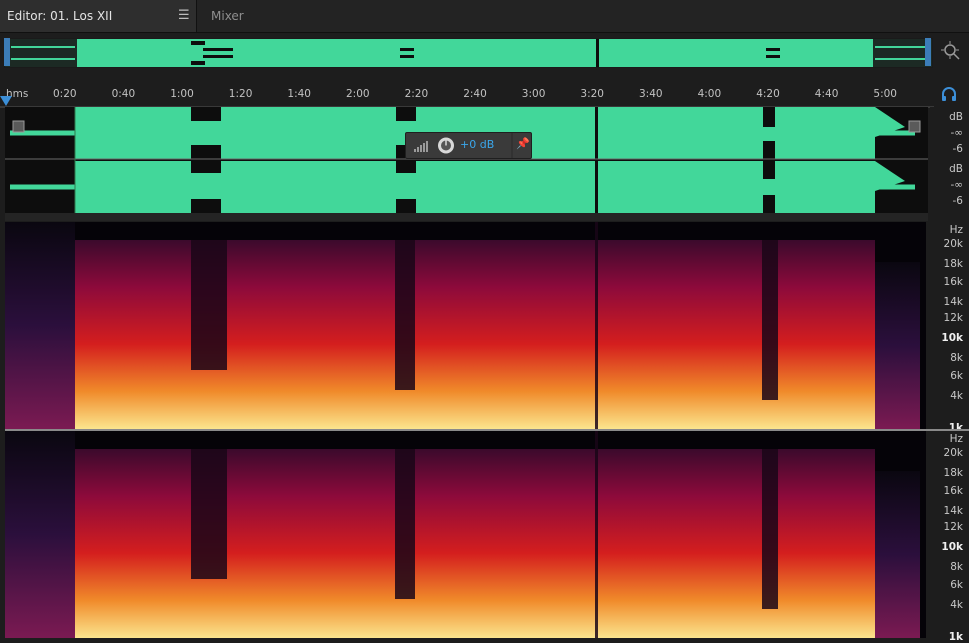  What do you see at coordinates (949, 328) in the screenshot?
I see `spectral-frequency-scale-1: Hz 20k 18k 16k 14k 12k 10k 8k 6k 4k 1k` at bounding box center [949, 328].